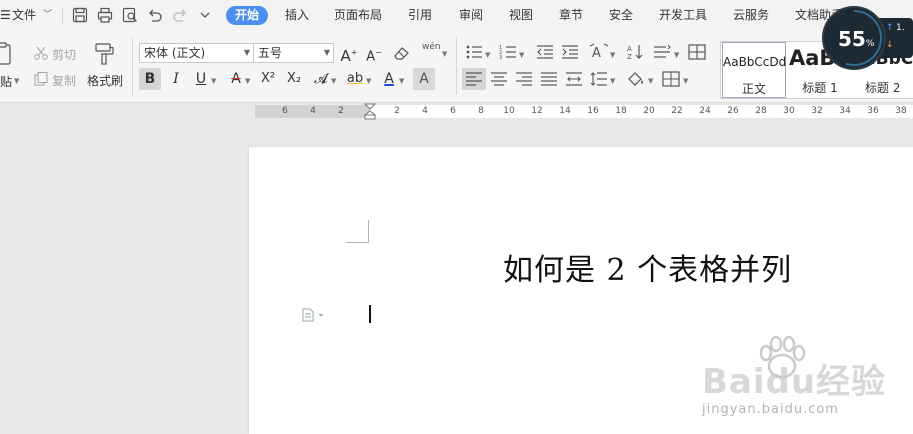 This screenshot has width=913, height=434. Describe the element at coordinates (635, 52) in the screenshot. I see `sort-icon: AZ` at that location.